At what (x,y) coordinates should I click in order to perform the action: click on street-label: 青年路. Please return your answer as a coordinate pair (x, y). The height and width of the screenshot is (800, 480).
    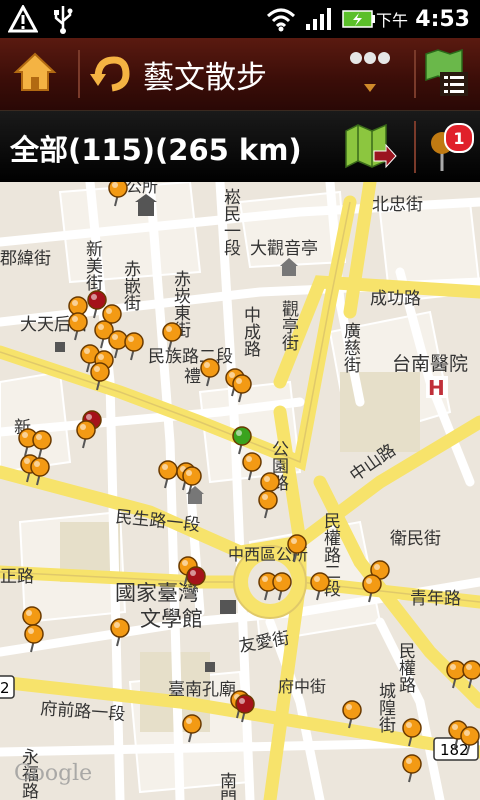
    Looking at the image, I should click on (435, 599).